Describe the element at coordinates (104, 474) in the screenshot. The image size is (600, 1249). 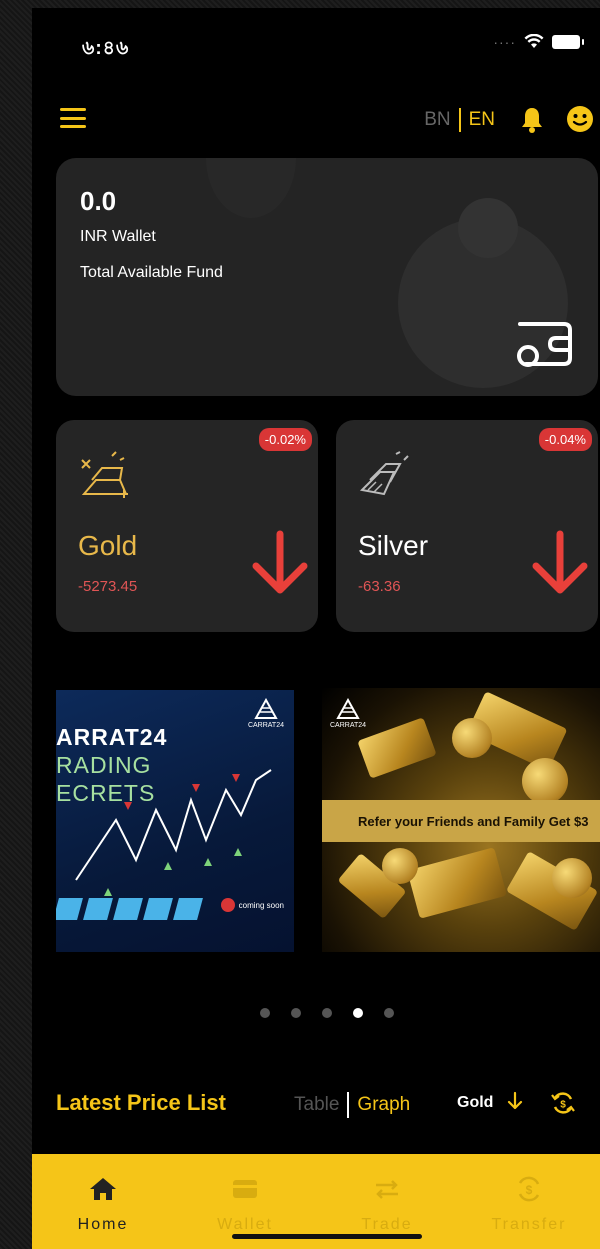
I see `gold-bars-icon` at that location.